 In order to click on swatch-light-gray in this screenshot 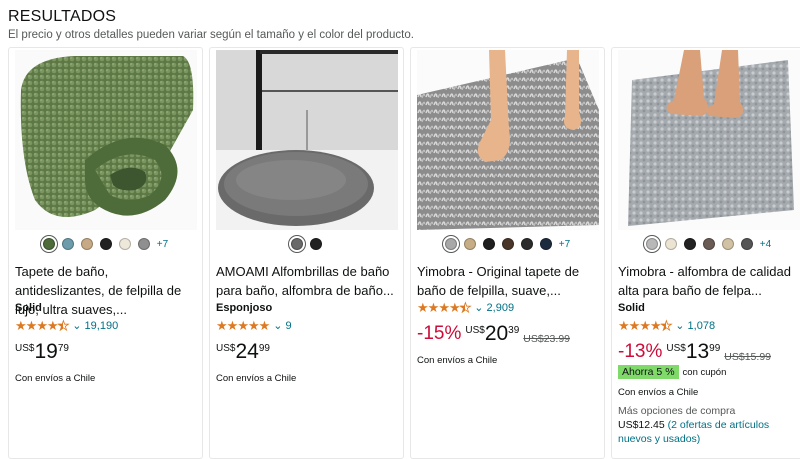, I will do `click(651, 244)`.